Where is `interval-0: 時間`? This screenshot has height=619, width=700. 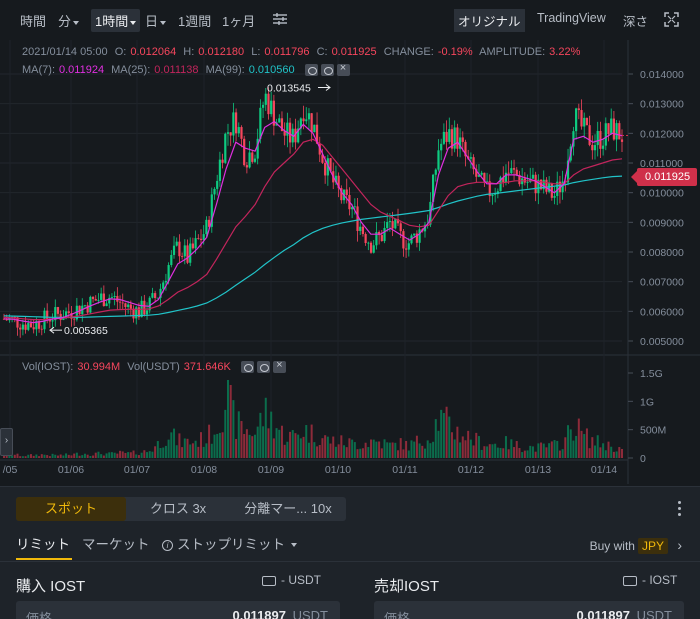 interval-0: 時間 is located at coordinates (33, 20).